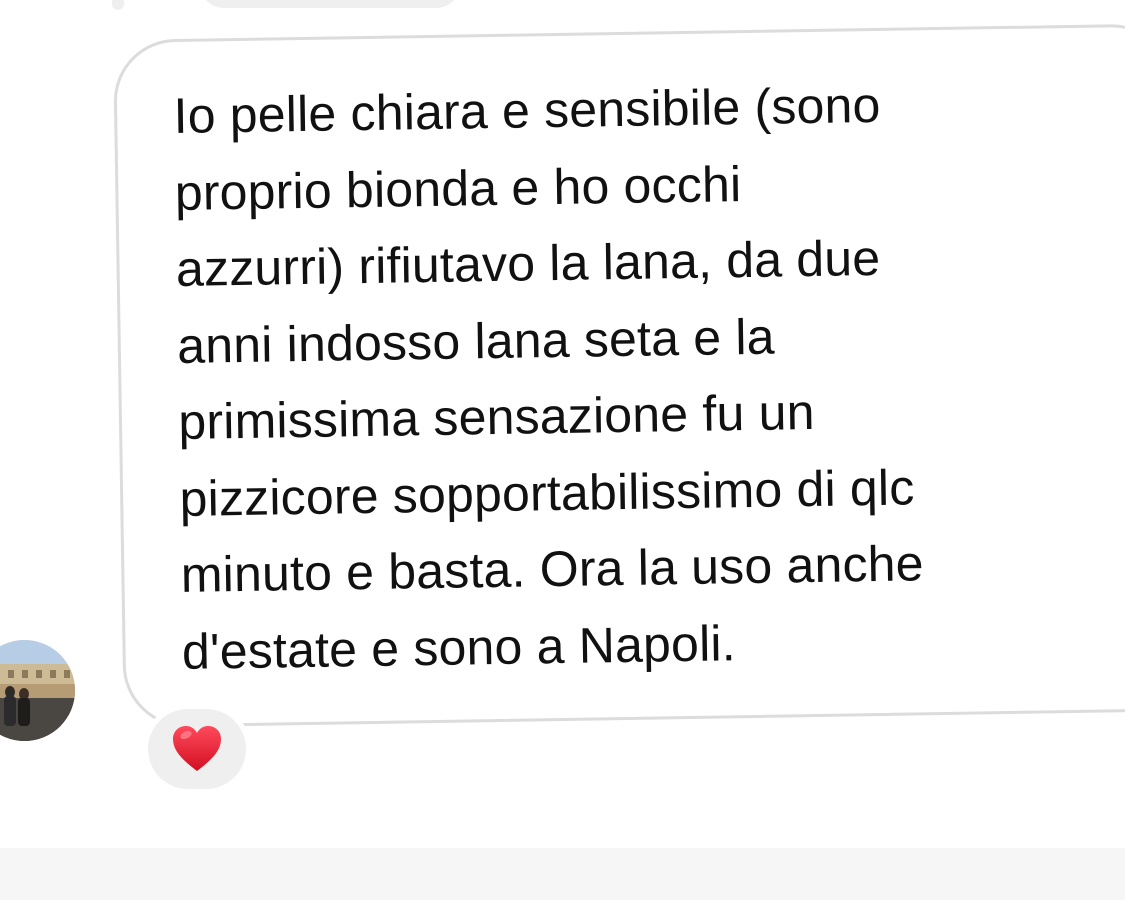 The image size is (1125, 900). Describe the element at coordinates (458, 188) in the screenshot. I see `message-line: proprio bionda e ho occhi` at that location.